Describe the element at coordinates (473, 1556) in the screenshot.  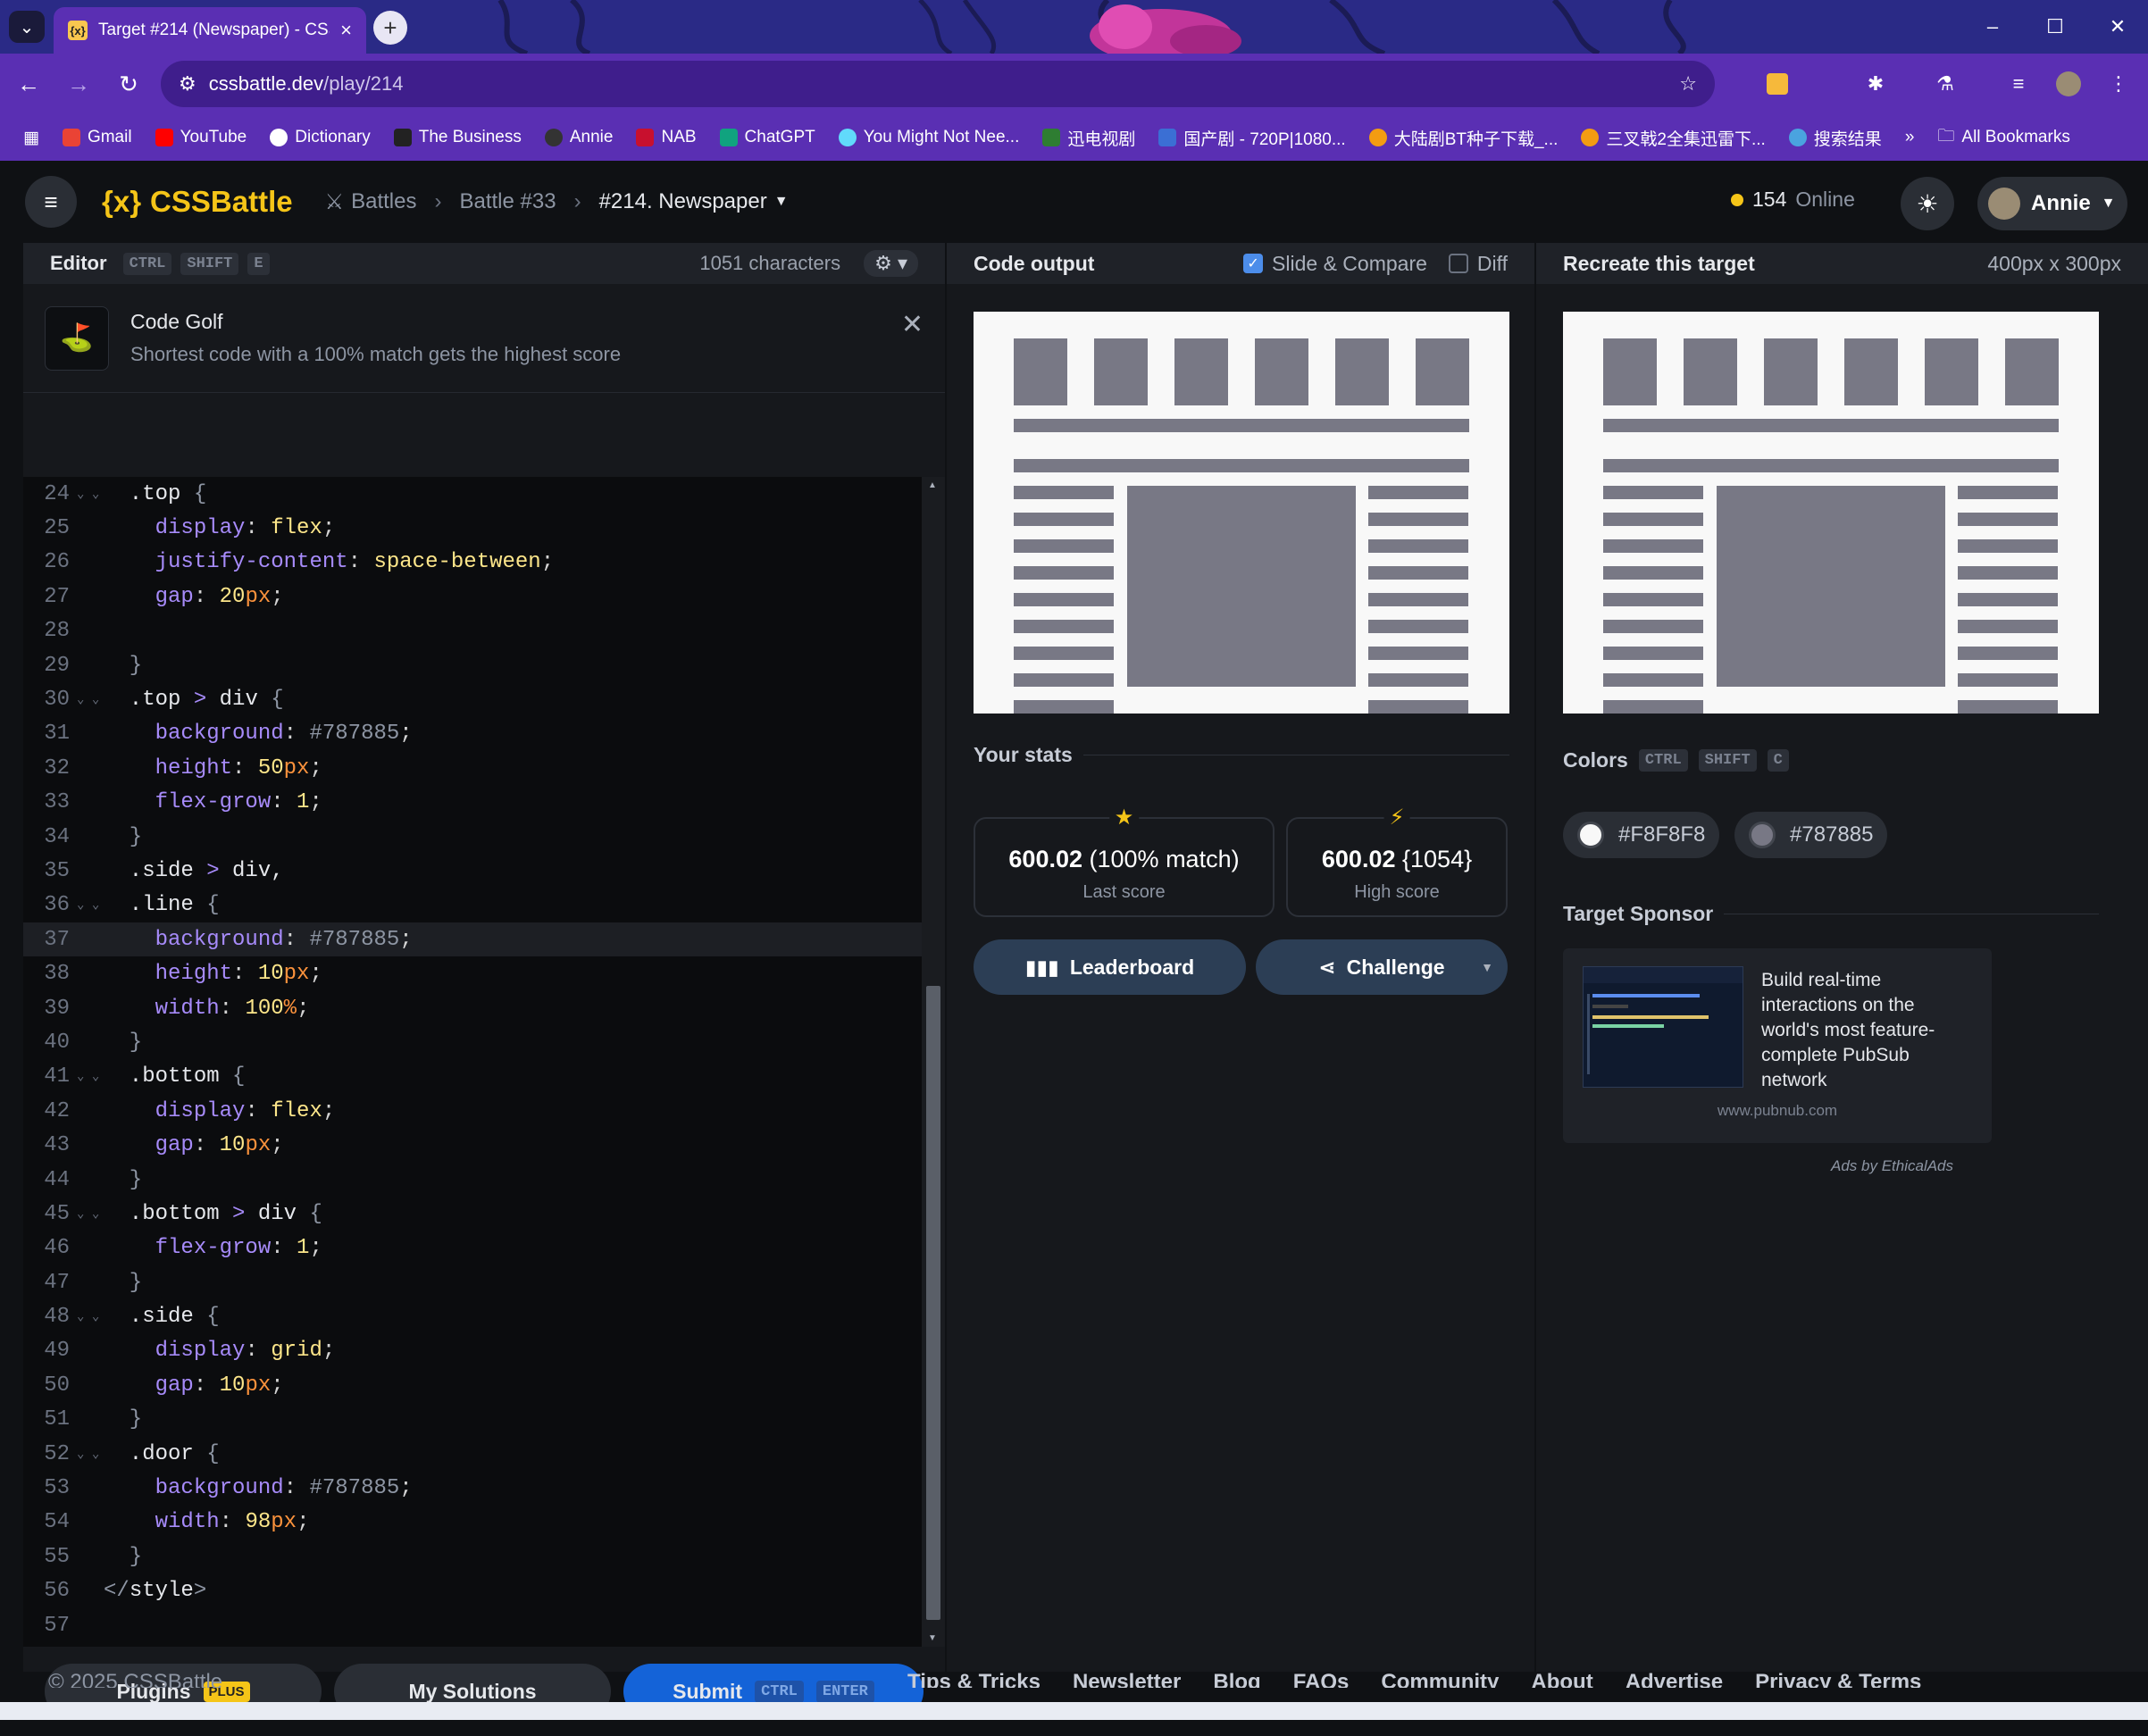
I see `code-line: 55 }` at that location.